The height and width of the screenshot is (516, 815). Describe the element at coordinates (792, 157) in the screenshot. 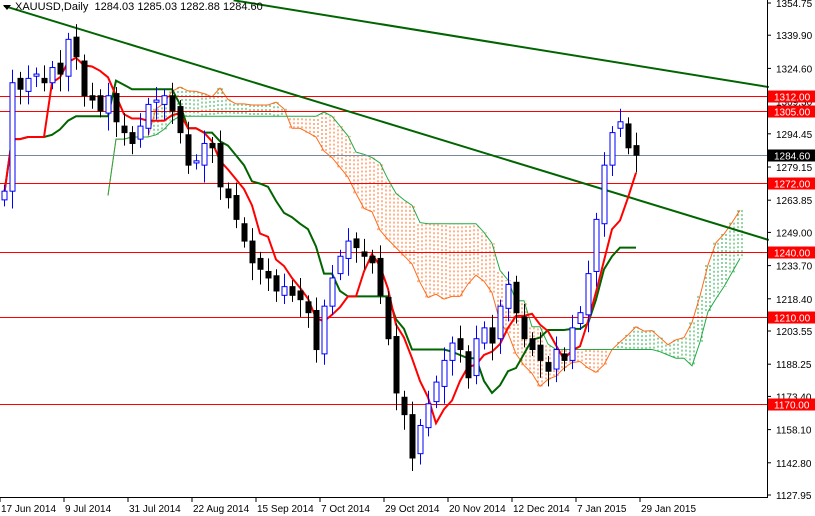

I see `current-price-label: 1284.60` at that location.